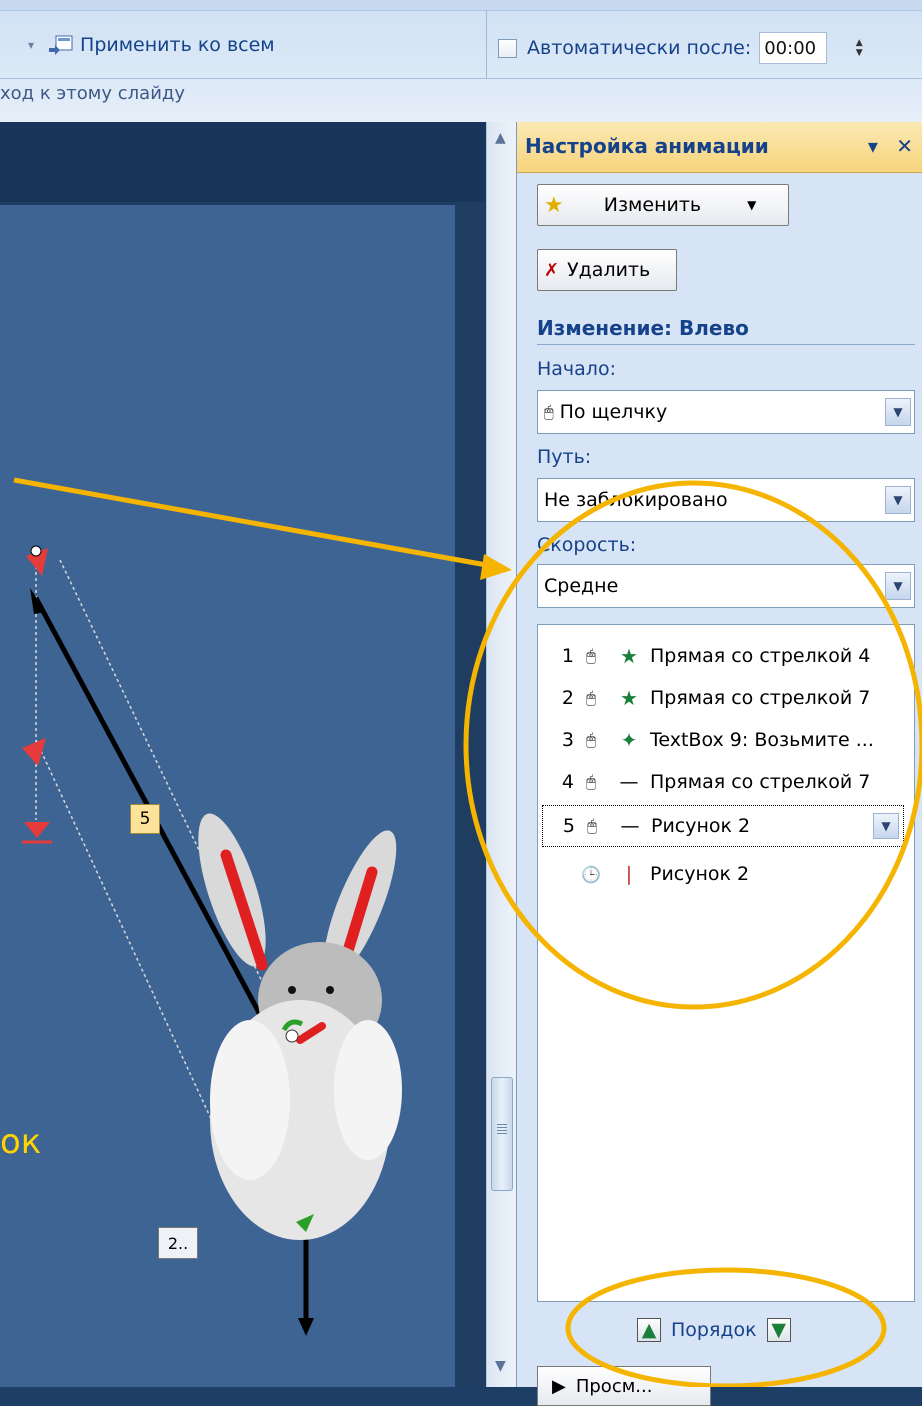  What do you see at coordinates (559, 1386) in the screenshot?
I see `play-icon: ▶` at bounding box center [559, 1386].